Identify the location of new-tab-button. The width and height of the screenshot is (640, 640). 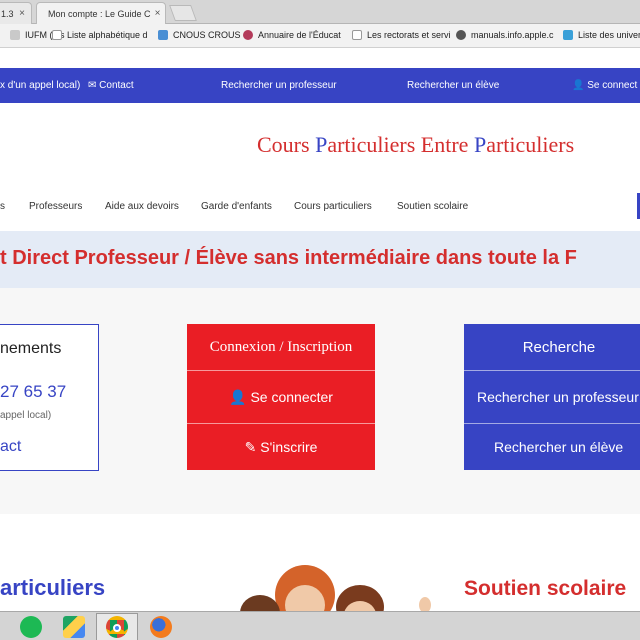
(183, 13).